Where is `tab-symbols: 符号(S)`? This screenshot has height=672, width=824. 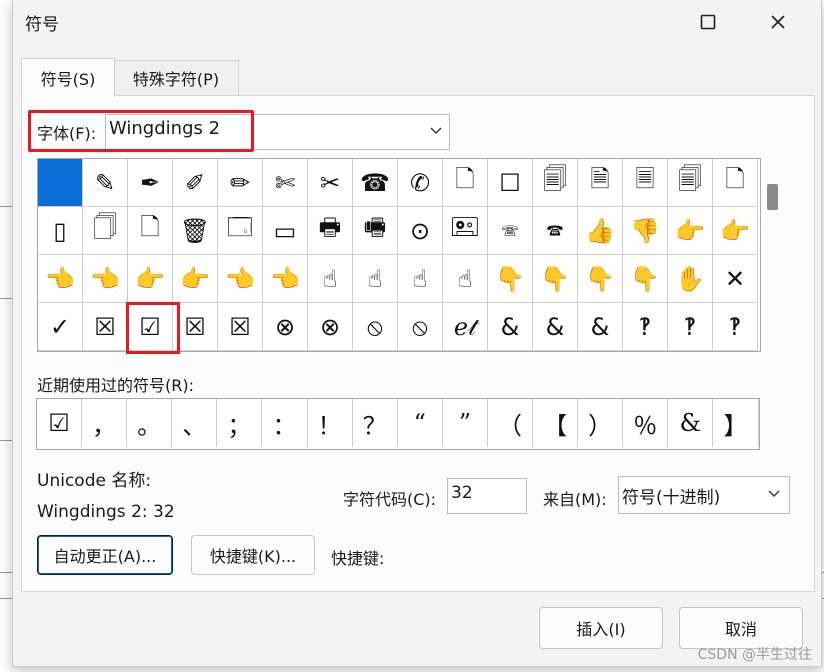
tab-symbols: 符号(S) is located at coordinates (68, 77).